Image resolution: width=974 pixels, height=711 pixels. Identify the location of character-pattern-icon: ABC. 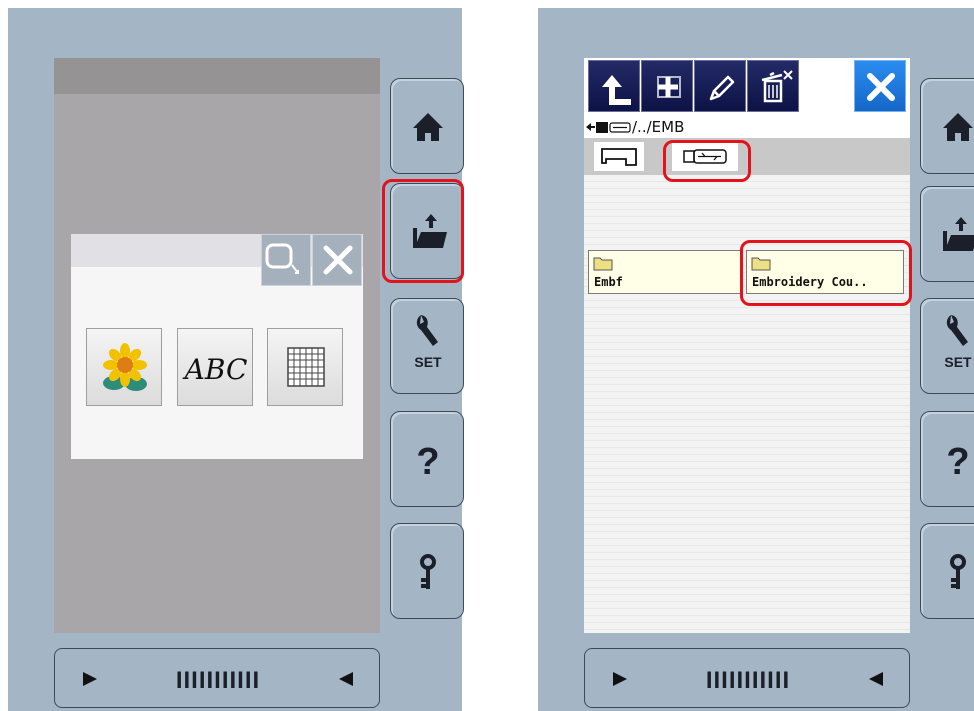
(215, 369).